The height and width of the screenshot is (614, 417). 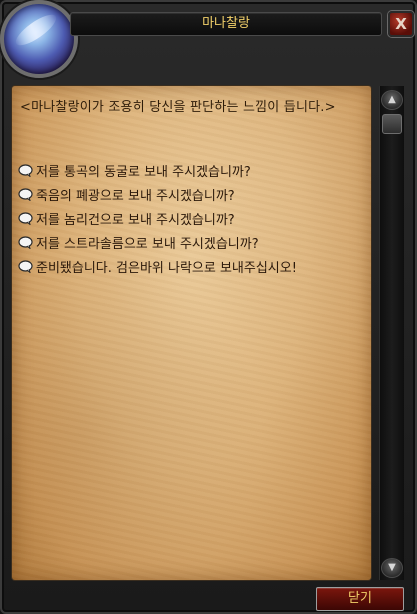 What do you see at coordinates (392, 124) in the screenshot?
I see `scrollbar-thumb` at bounding box center [392, 124].